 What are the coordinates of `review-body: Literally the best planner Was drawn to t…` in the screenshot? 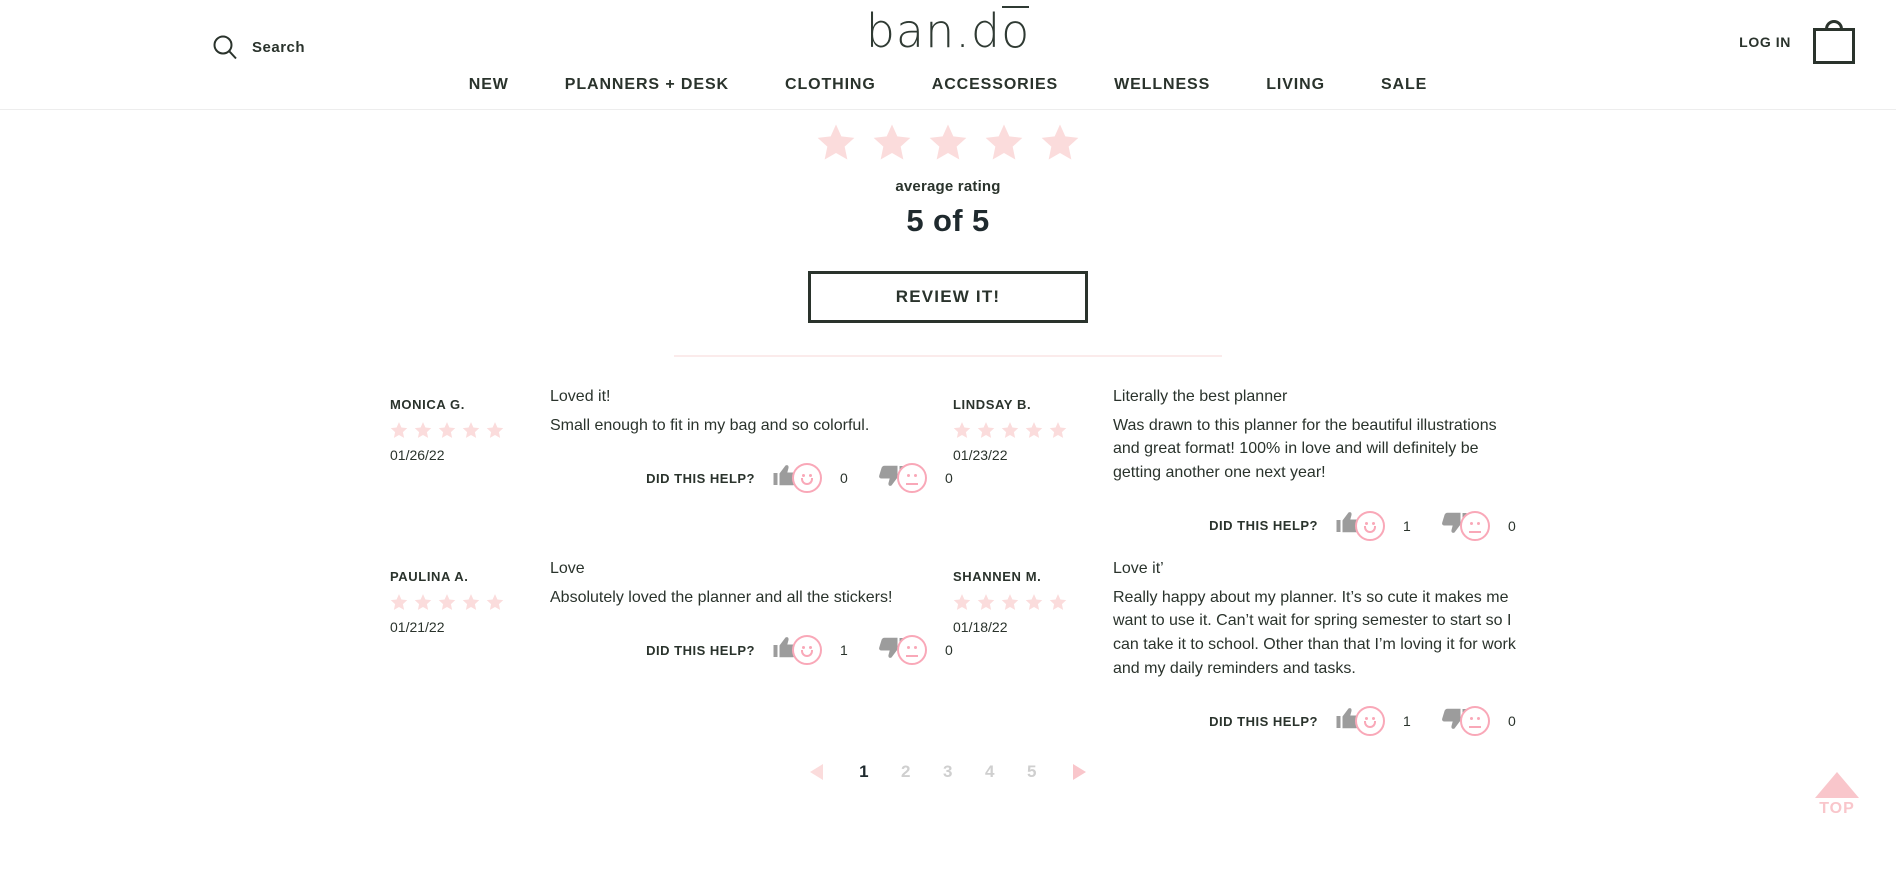 It's located at (1314, 464).